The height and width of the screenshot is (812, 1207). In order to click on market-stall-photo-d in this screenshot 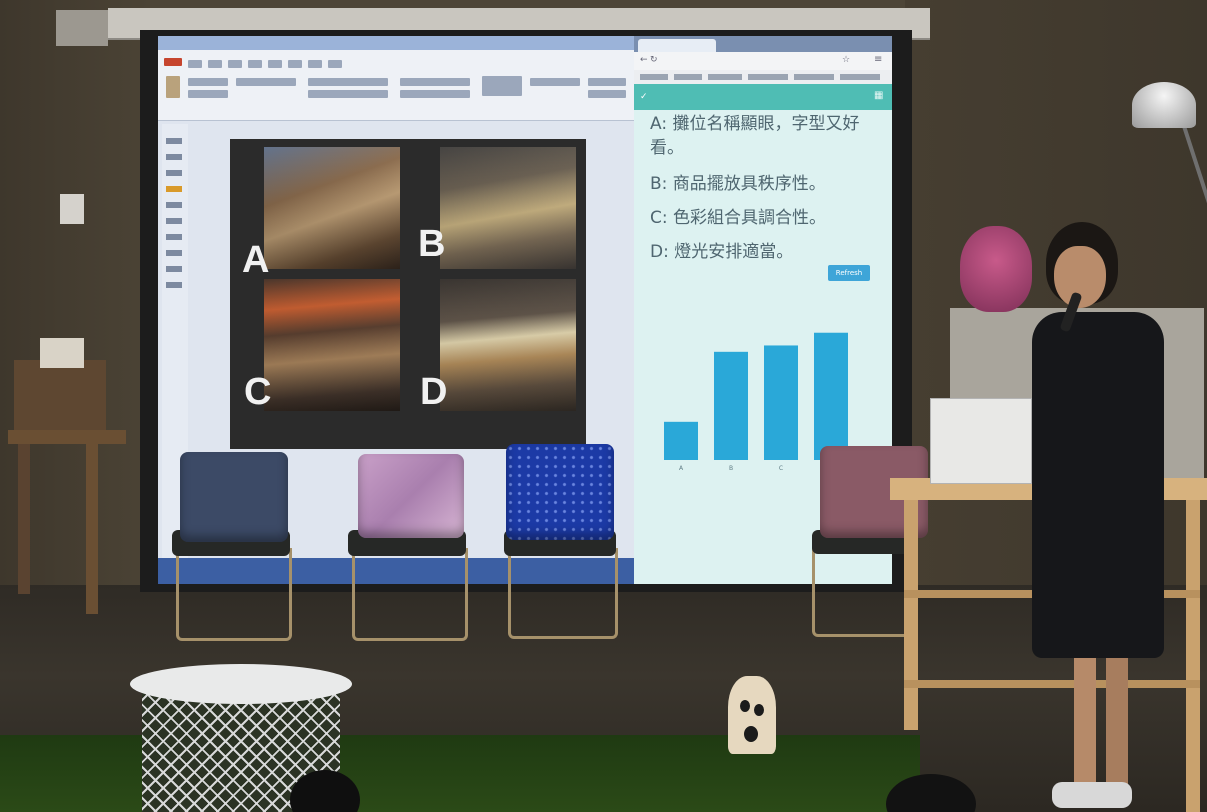, I will do `click(508, 345)`.